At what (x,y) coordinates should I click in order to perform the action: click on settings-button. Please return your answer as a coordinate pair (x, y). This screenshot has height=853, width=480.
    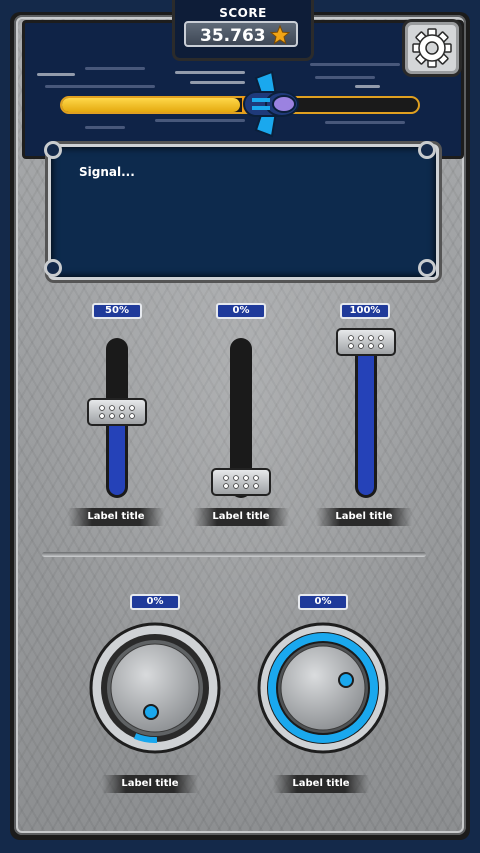
    Looking at the image, I should click on (432, 48).